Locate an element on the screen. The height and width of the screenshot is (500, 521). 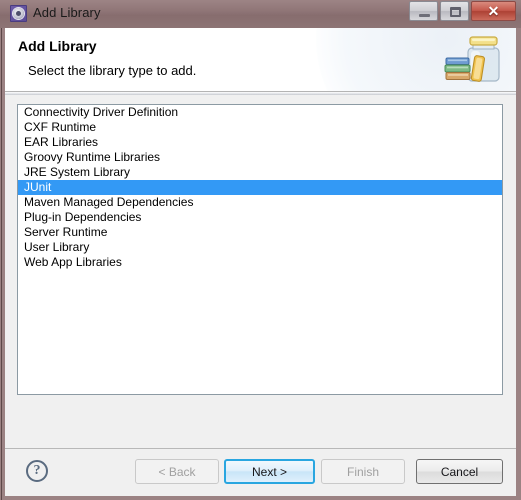
list-item: User Library is located at coordinates (260, 247).